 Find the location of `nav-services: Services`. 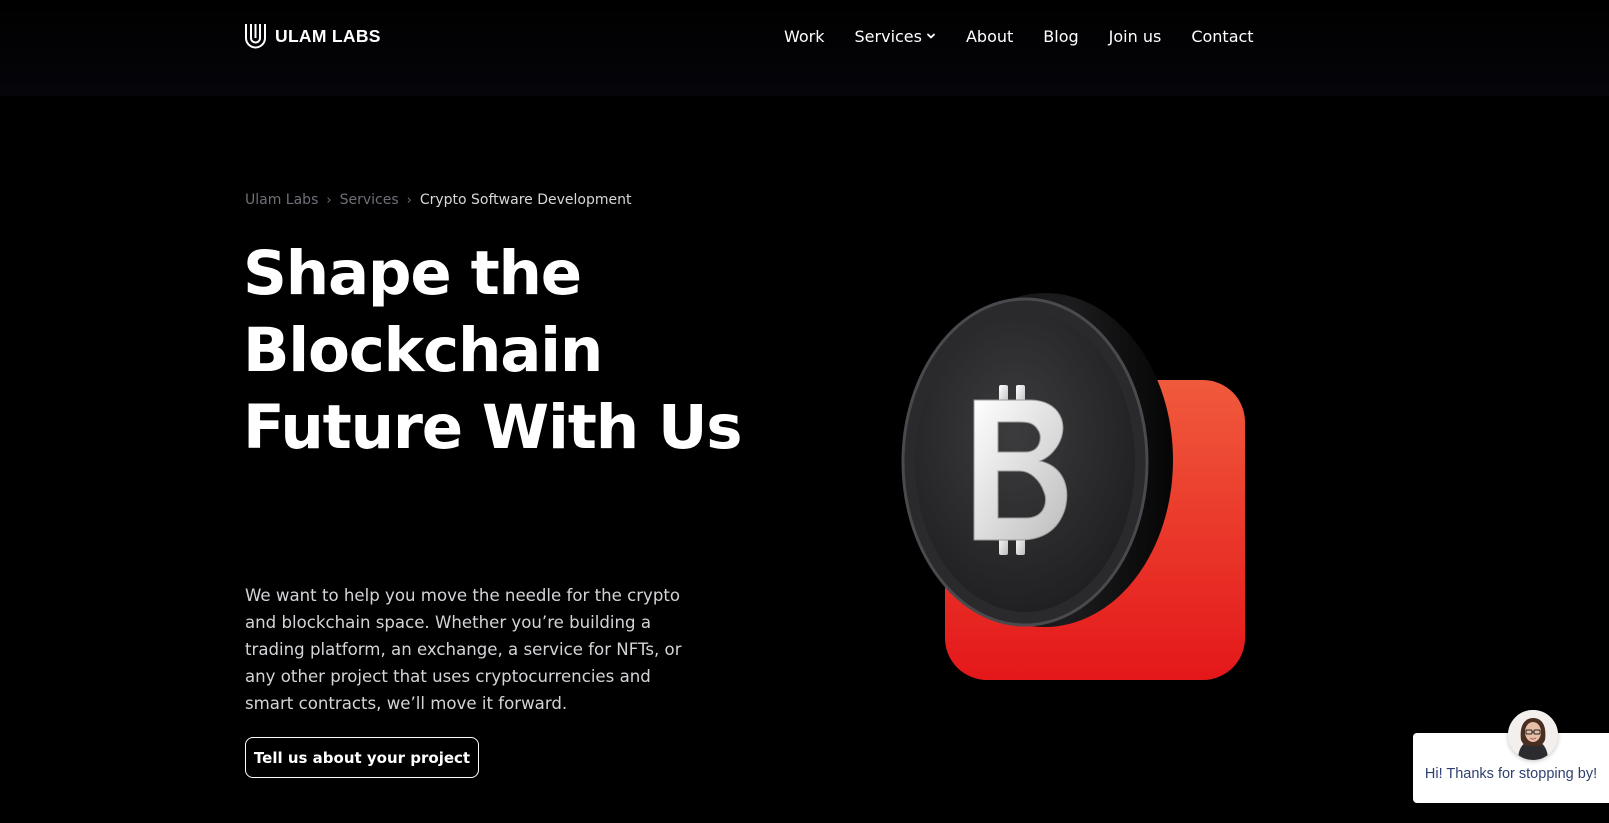

nav-services: Services is located at coordinates (895, 36).